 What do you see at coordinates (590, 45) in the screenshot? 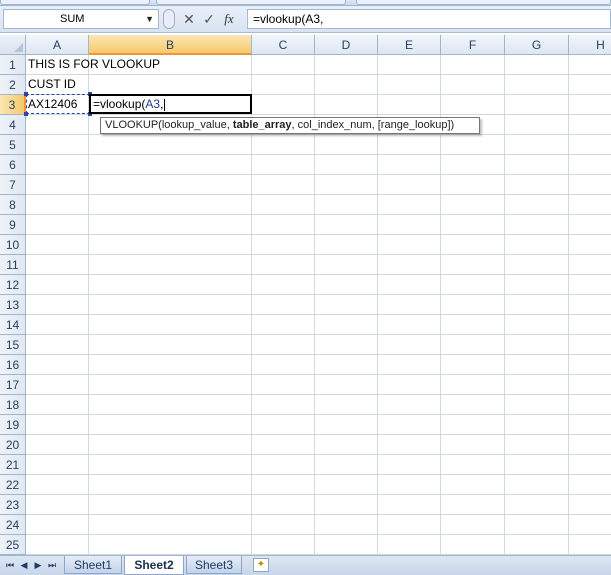
I see `column-header-h: H` at bounding box center [590, 45].